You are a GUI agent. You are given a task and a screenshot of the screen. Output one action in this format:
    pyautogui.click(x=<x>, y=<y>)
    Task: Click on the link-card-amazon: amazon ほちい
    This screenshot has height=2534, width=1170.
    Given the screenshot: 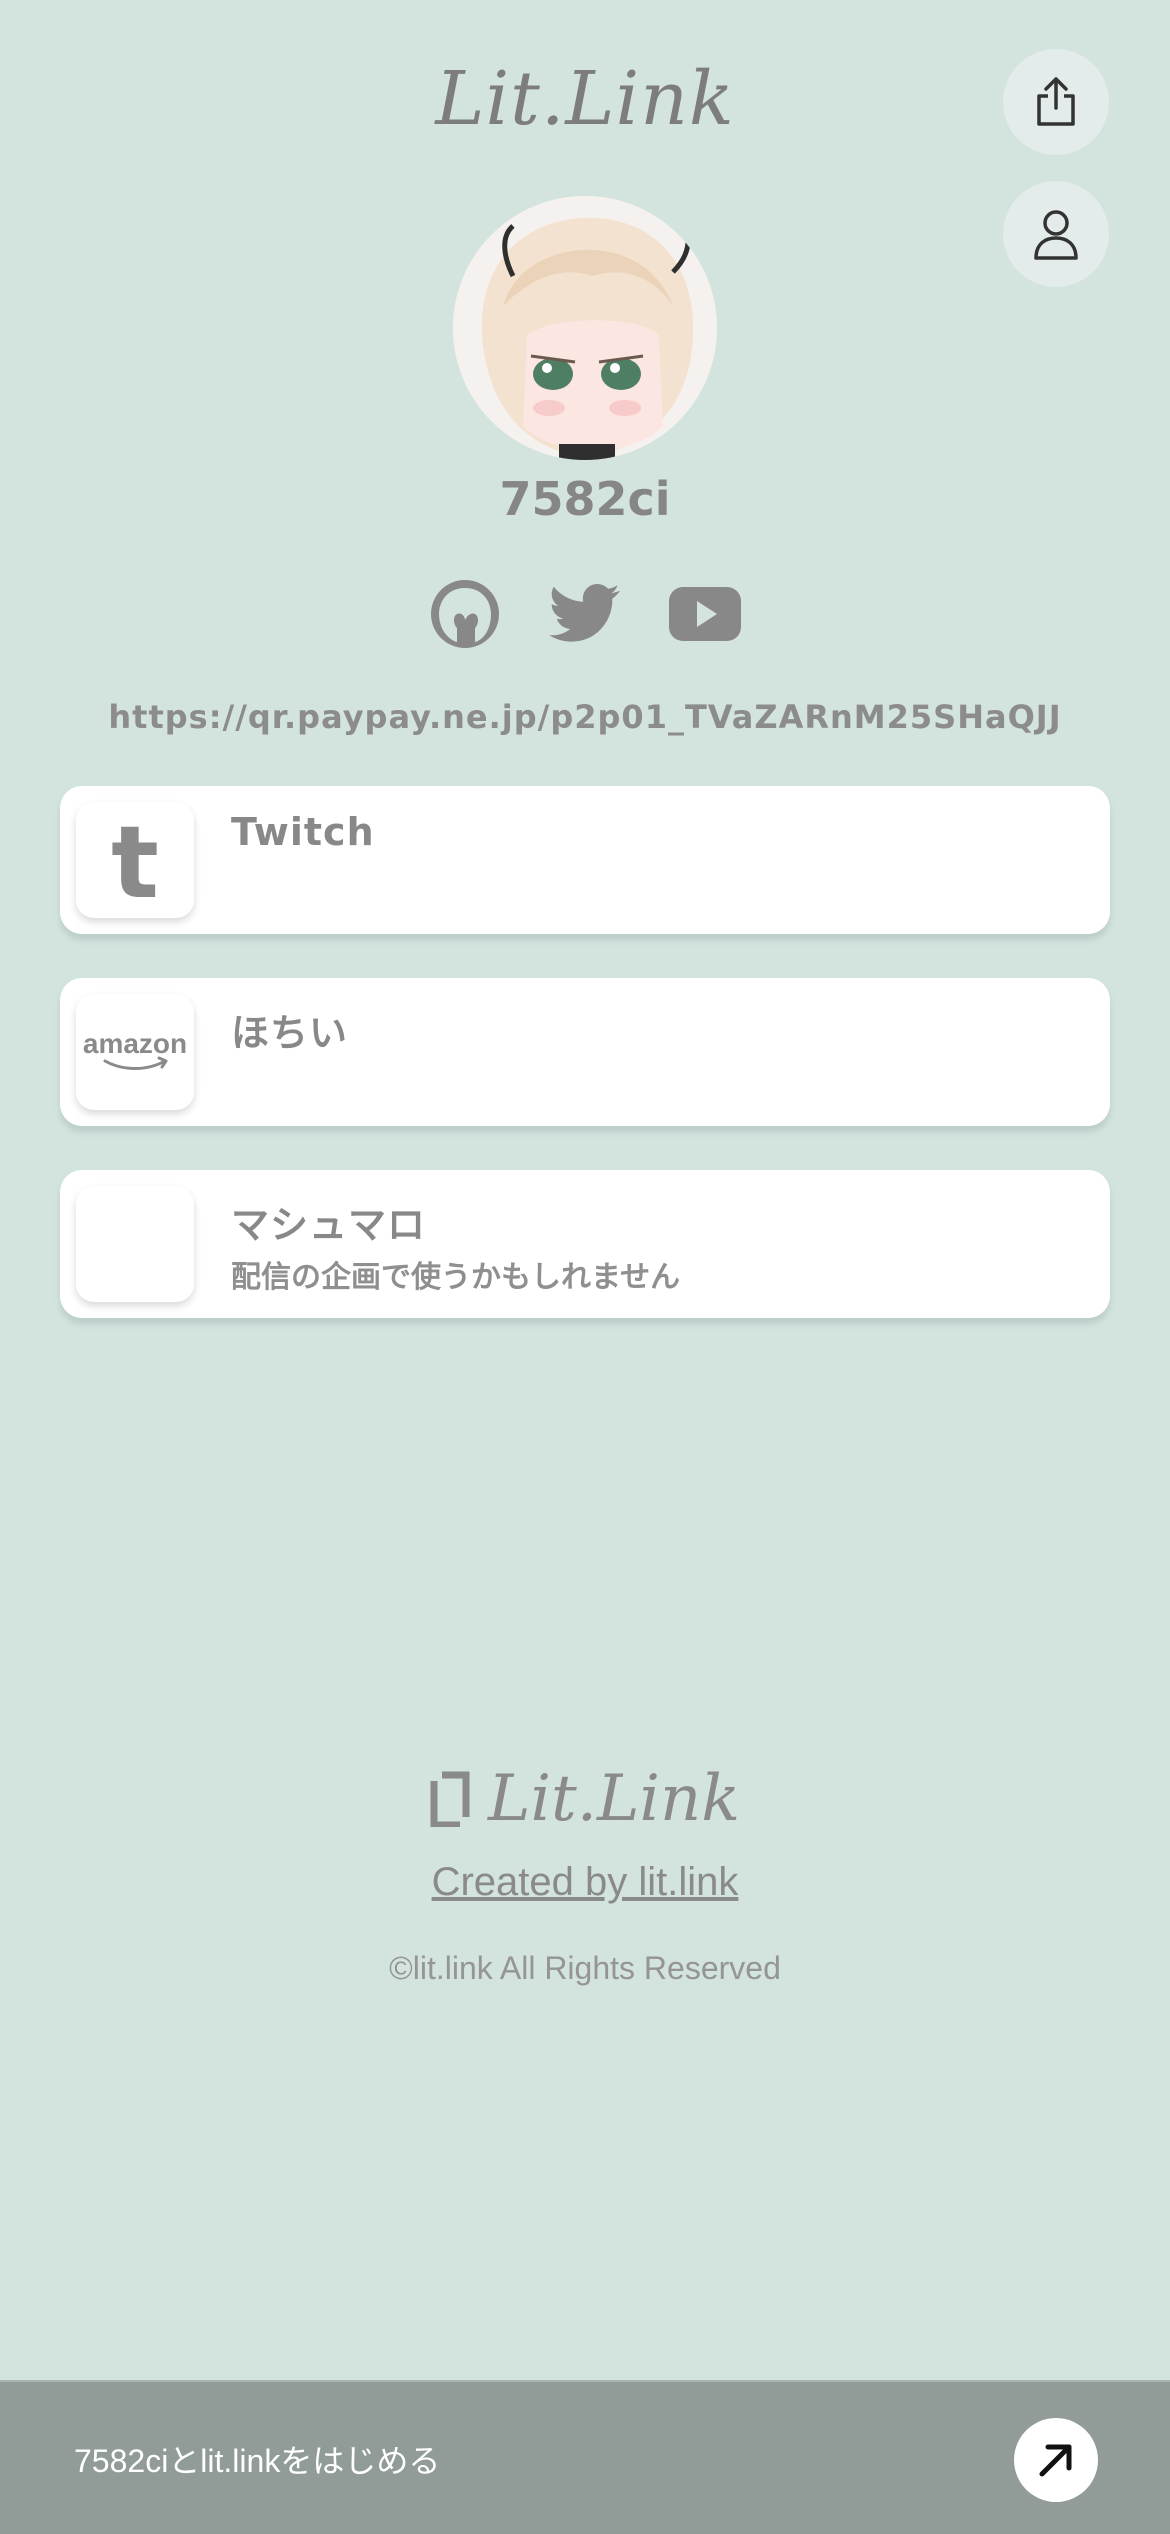 What is the action you would take?
    pyautogui.click(x=585, y=1052)
    